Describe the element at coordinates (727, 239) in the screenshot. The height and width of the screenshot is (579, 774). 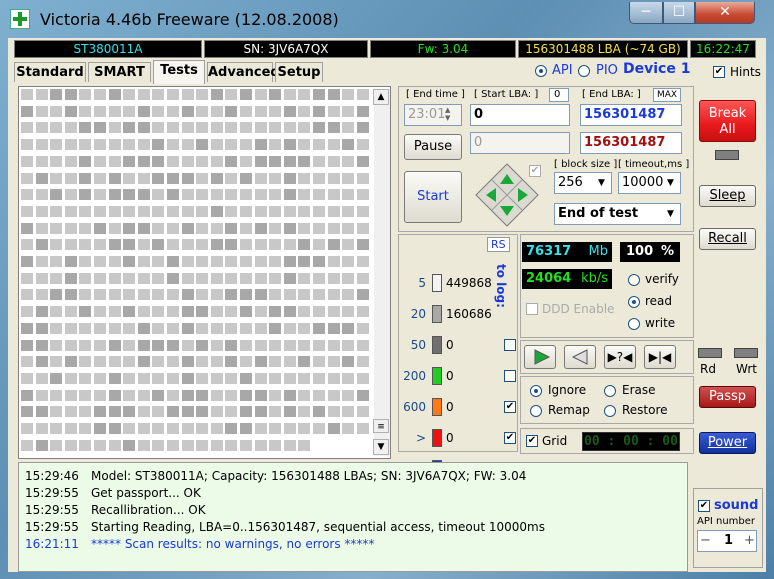
I see `recall-button: Recall` at that location.